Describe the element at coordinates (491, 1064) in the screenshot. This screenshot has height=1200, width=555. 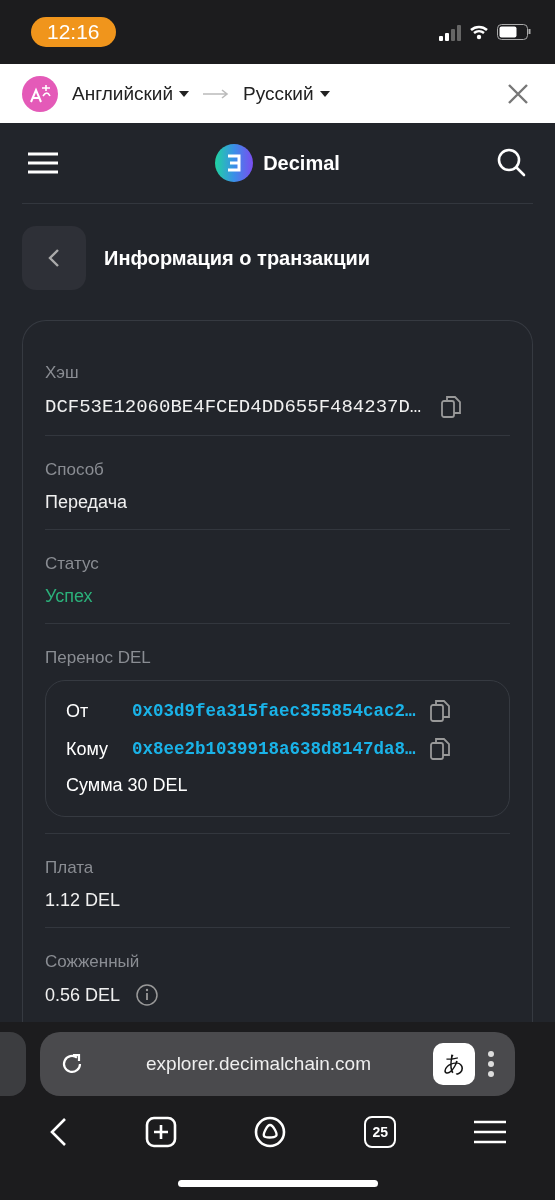
I see `more-icon` at that location.